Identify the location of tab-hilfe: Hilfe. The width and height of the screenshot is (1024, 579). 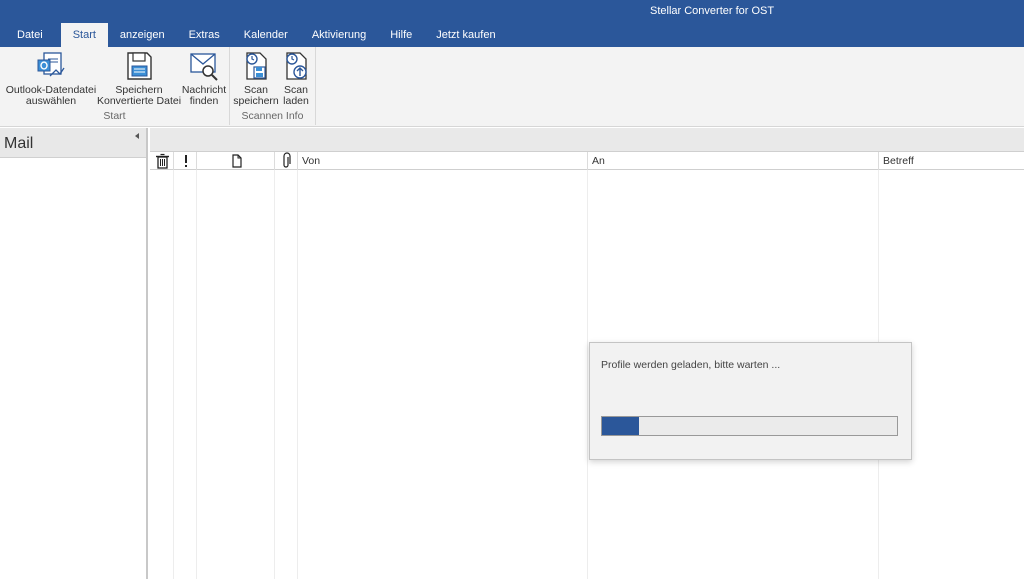
(401, 35).